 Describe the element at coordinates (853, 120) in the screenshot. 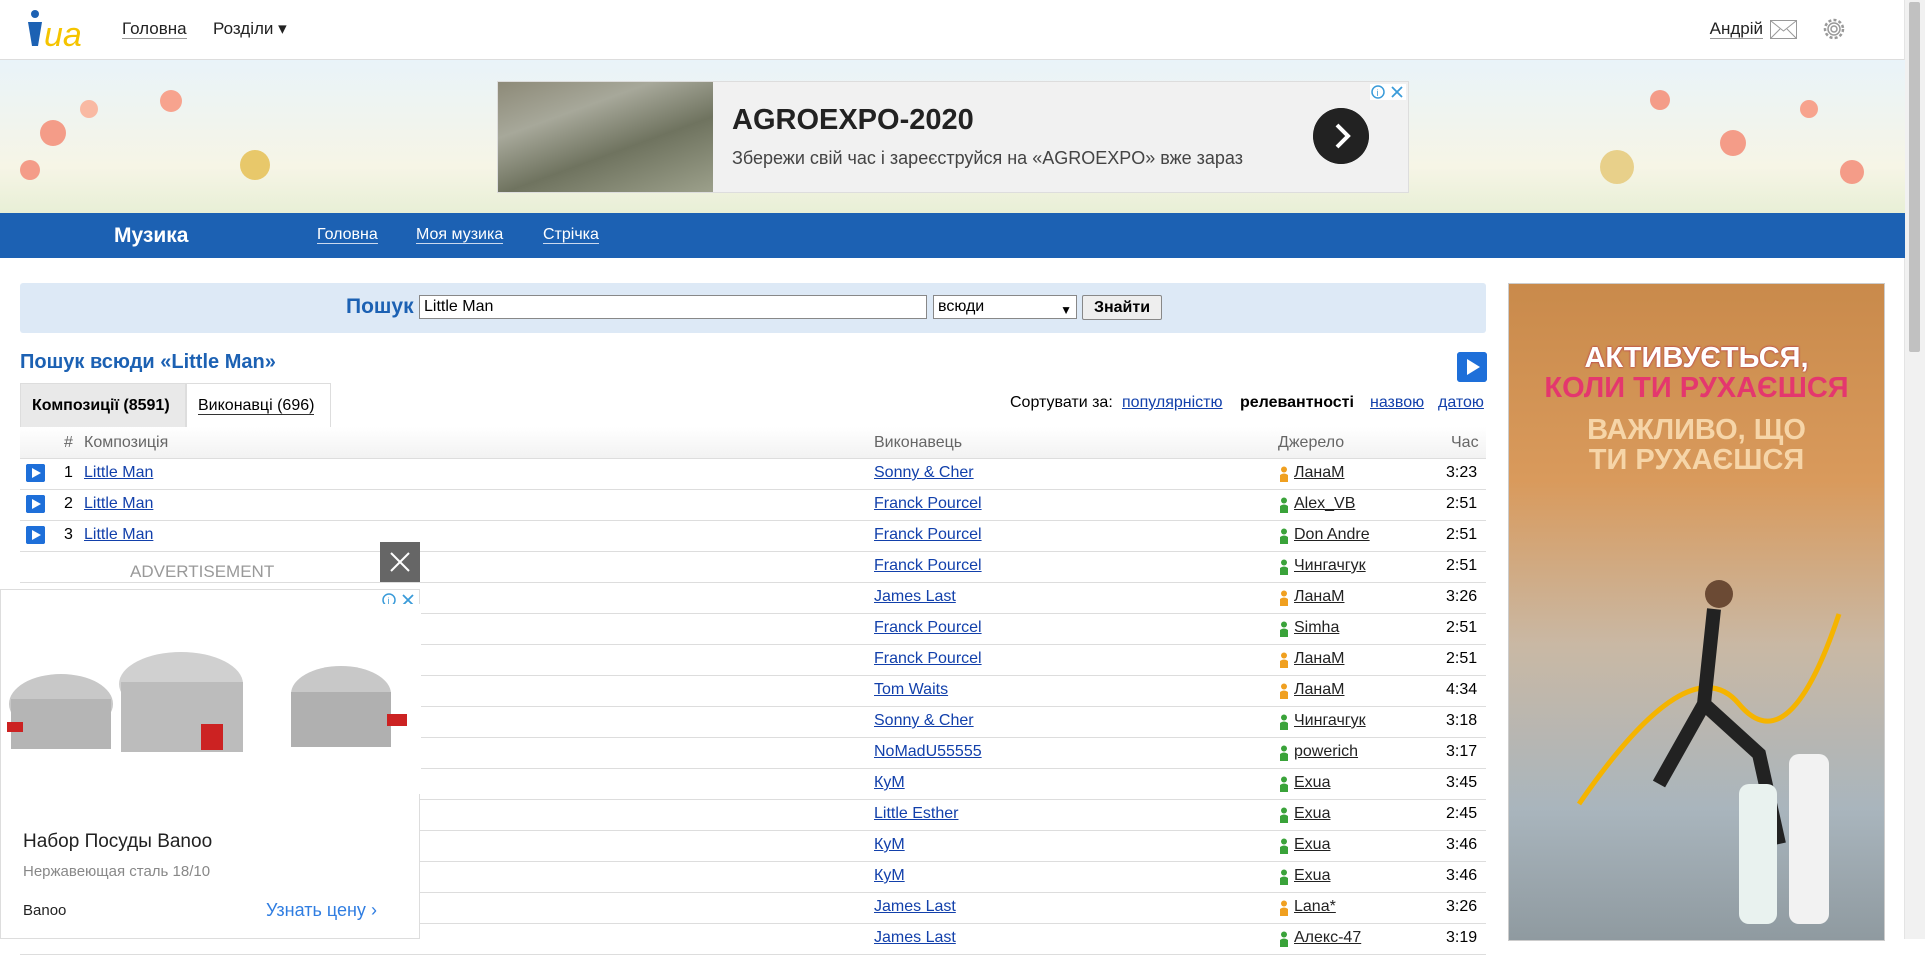

I see `ad-title: AGROEXPO-2020` at that location.